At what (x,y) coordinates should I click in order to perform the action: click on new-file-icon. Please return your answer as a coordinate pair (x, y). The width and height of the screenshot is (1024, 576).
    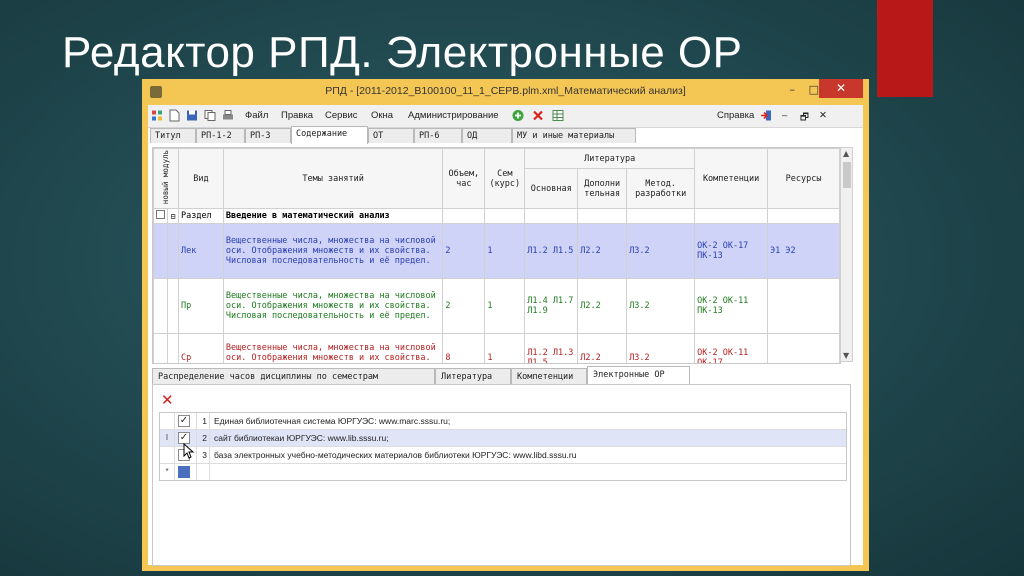
    Looking at the image, I should click on (174, 115).